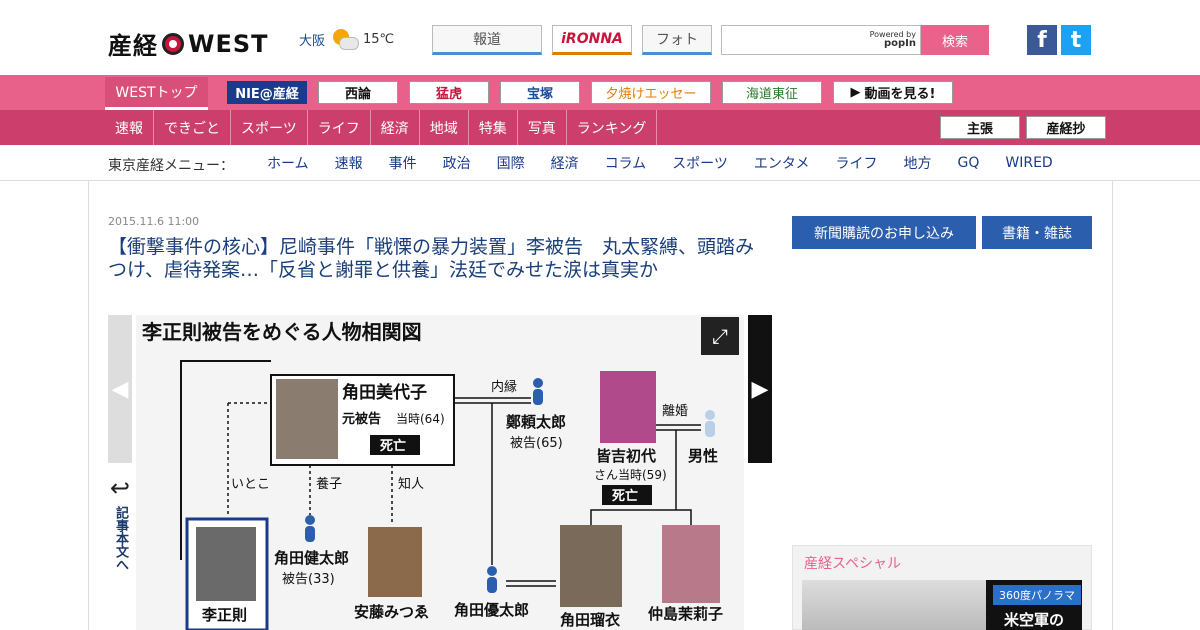 This screenshot has width=1200, height=630. I want to click on prev-image-button: ◀, so click(120, 389).